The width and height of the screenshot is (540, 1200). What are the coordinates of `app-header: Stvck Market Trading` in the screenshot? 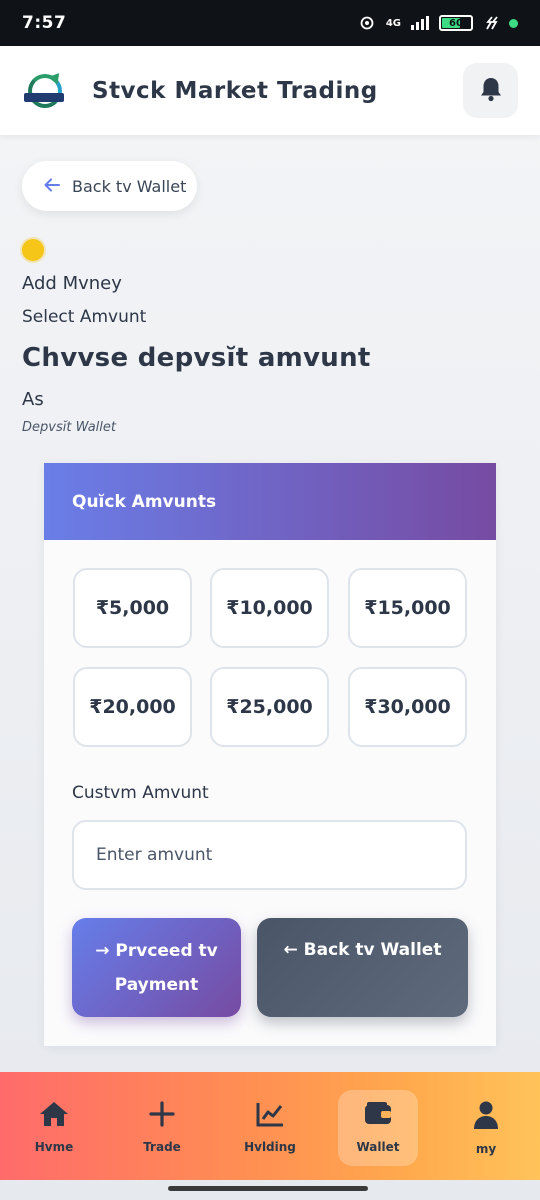 It's located at (270, 90).